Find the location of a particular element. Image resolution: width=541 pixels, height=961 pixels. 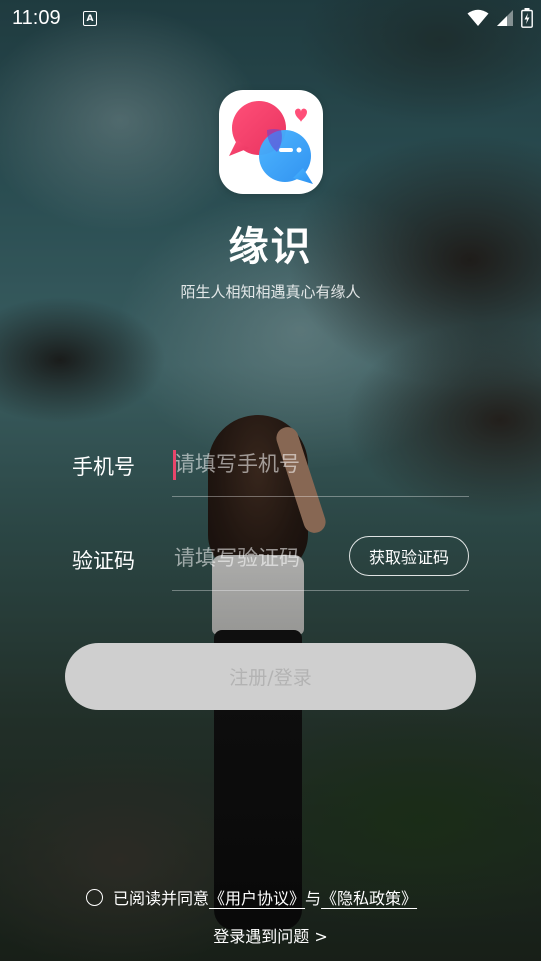

code-input is located at coordinates (254, 558).